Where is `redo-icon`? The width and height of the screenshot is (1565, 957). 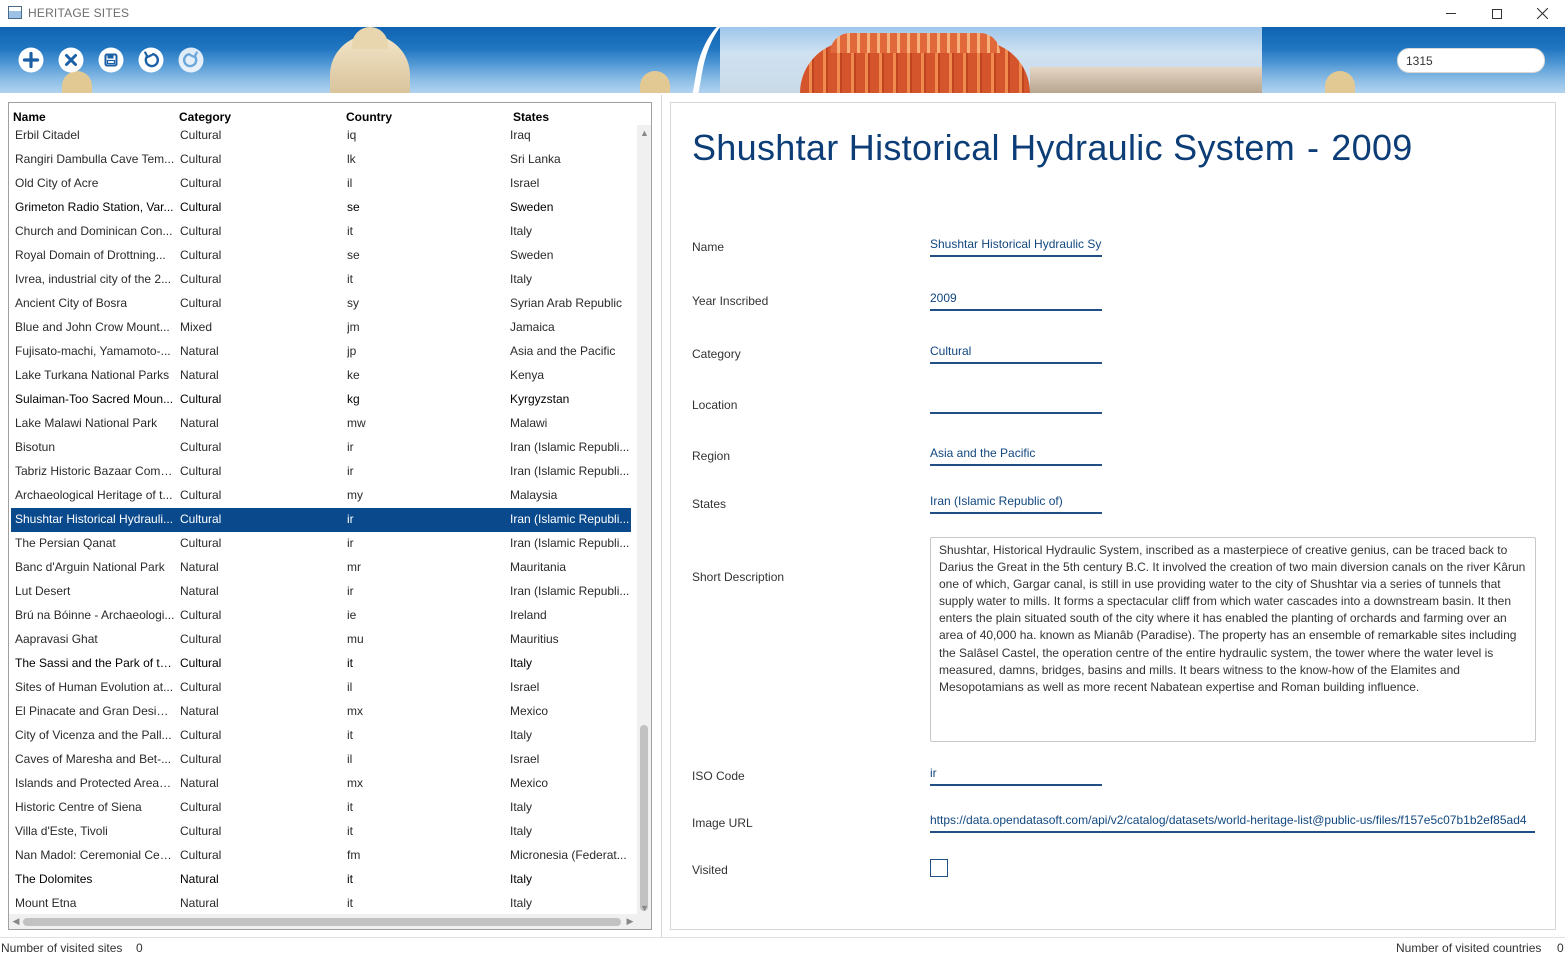 redo-icon is located at coordinates (191, 60).